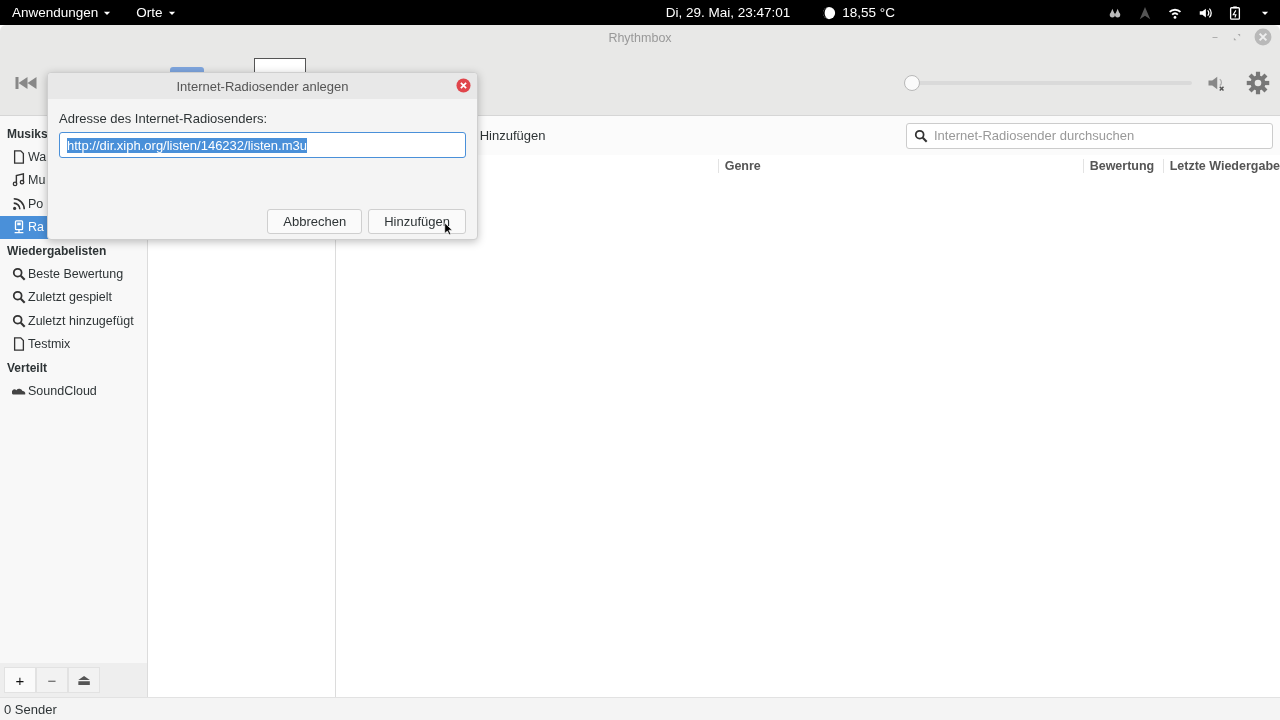 The image size is (1280, 720). Describe the element at coordinates (57, 251) in the screenshot. I see `section-heading: Wiedergabelisten` at that location.